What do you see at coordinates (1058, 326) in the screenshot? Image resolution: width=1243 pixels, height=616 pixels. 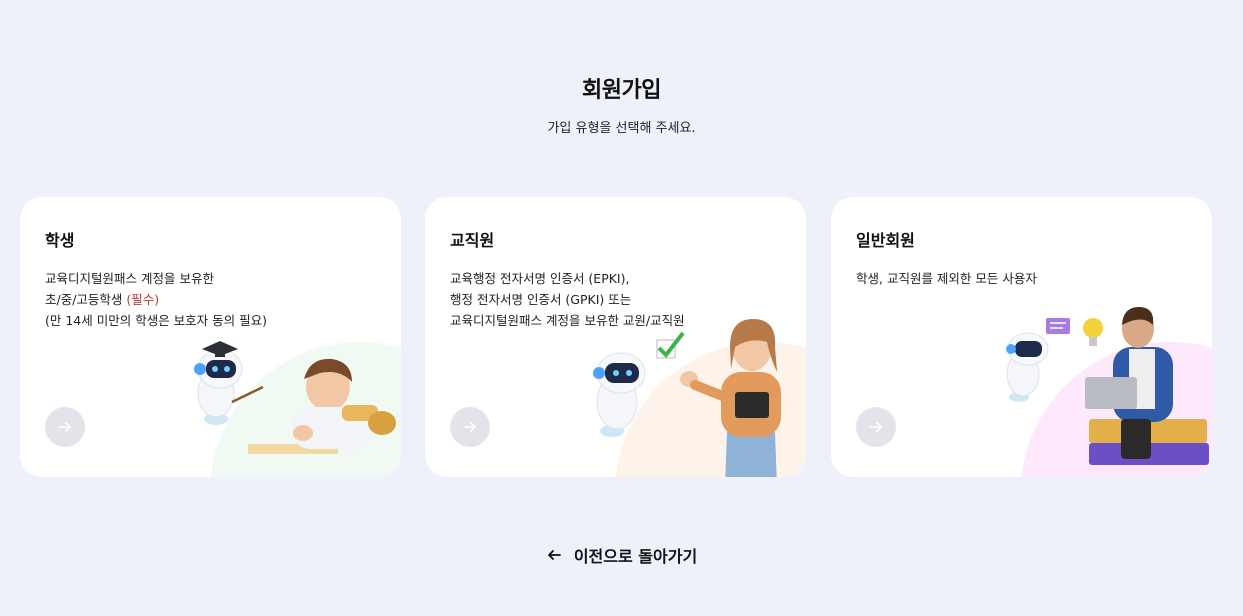 I see `chat-bubble-icon` at bounding box center [1058, 326].